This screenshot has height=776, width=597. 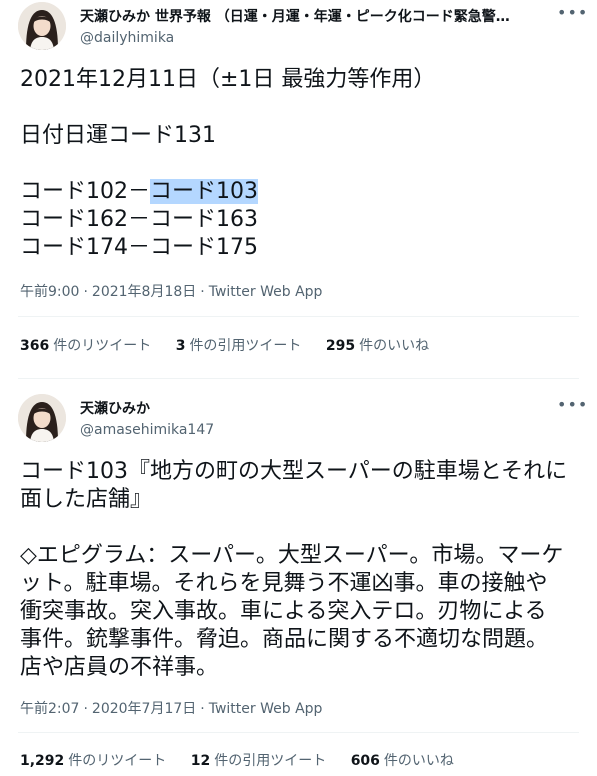 I want to click on tweet-text-line: コード103『地方の町の大型スーパーの駐車場とそれに, so click(x=294, y=471).